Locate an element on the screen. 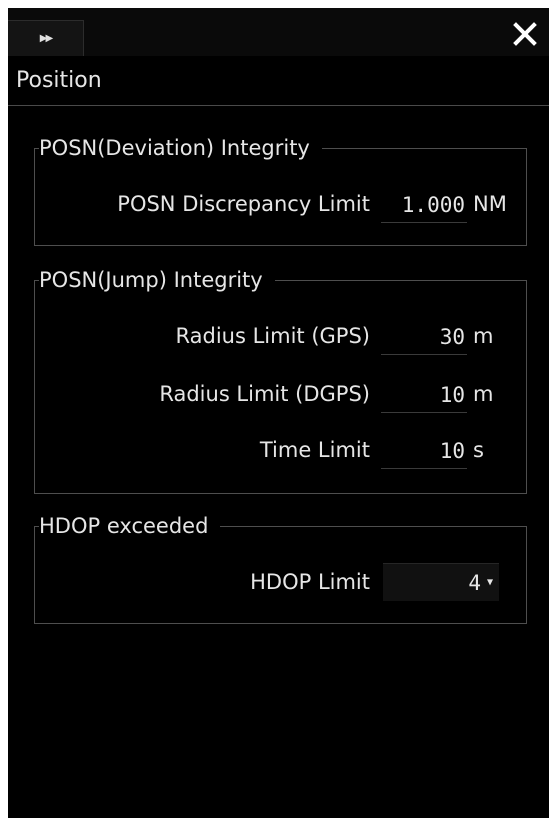 The width and height of the screenshot is (549, 818). close-icon is located at coordinates (525, 34).